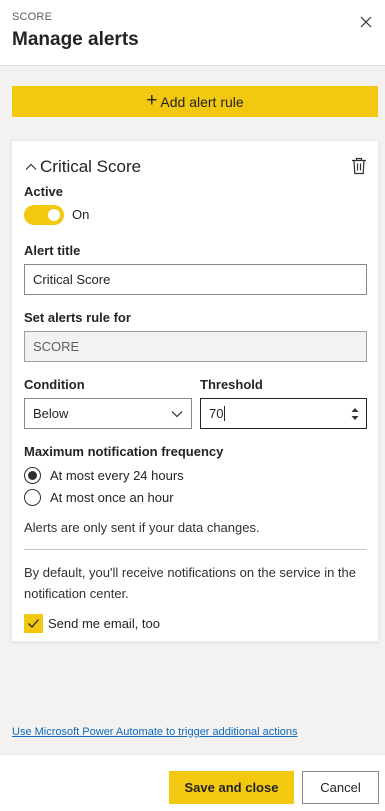 This screenshot has width=385, height=811. What do you see at coordinates (32, 17) in the screenshot?
I see `panel-subtitle: SCORE` at bounding box center [32, 17].